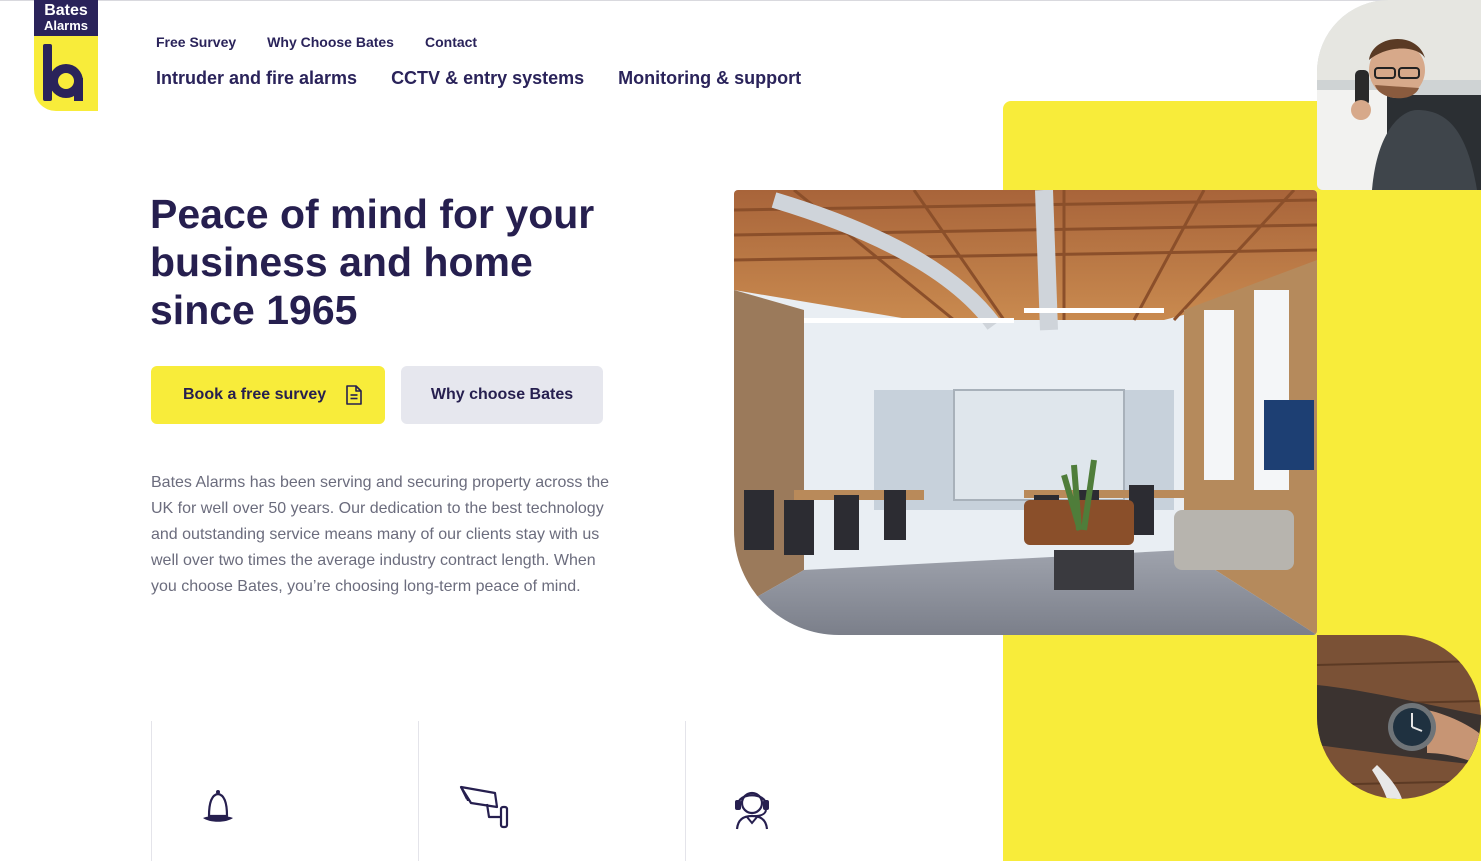 Image resolution: width=1481 pixels, height=861 pixels. I want to click on book-free-survey-button: Book a free survey, so click(268, 395).